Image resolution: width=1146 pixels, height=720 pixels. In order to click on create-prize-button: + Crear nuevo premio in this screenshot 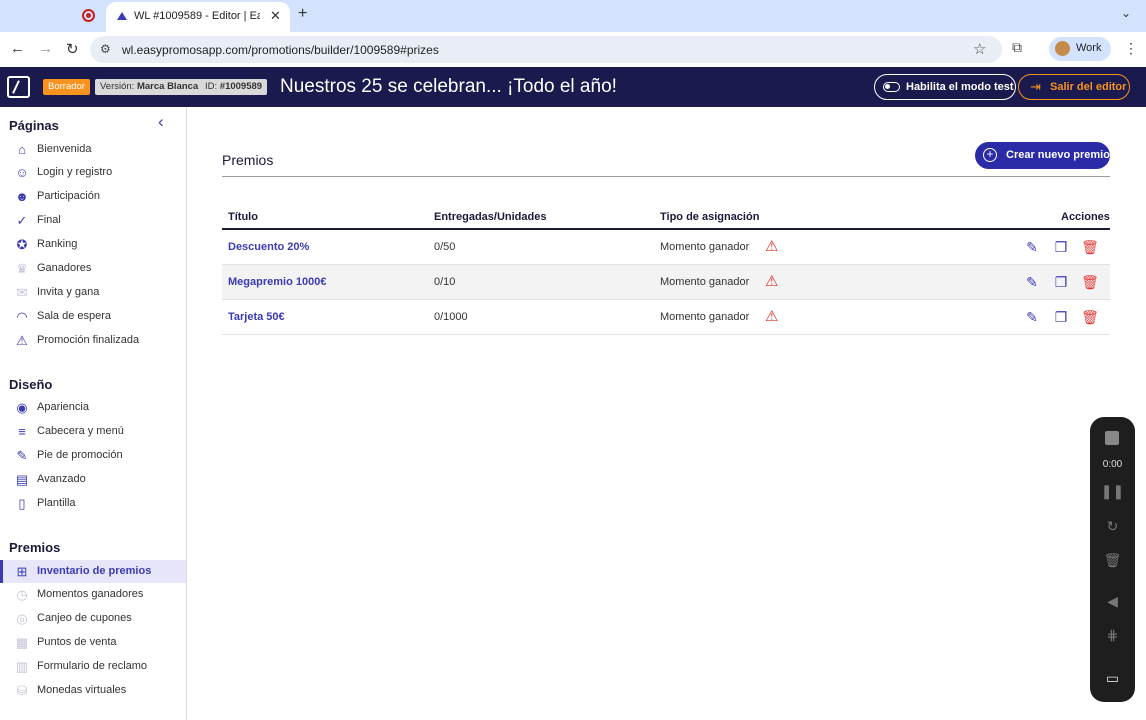, I will do `click(1042, 155)`.